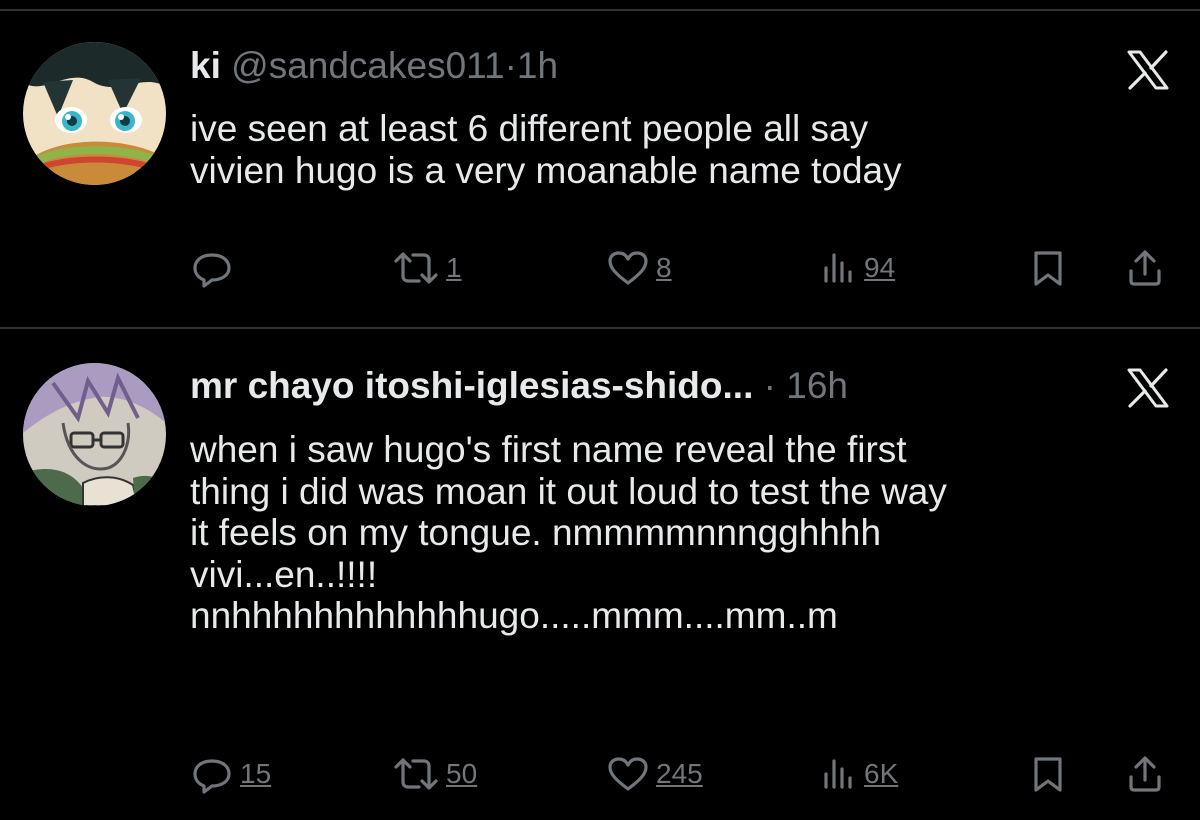 Image resolution: width=1200 pixels, height=820 pixels. Describe the element at coordinates (454, 267) in the screenshot. I see `retweet-count: 1` at that location.